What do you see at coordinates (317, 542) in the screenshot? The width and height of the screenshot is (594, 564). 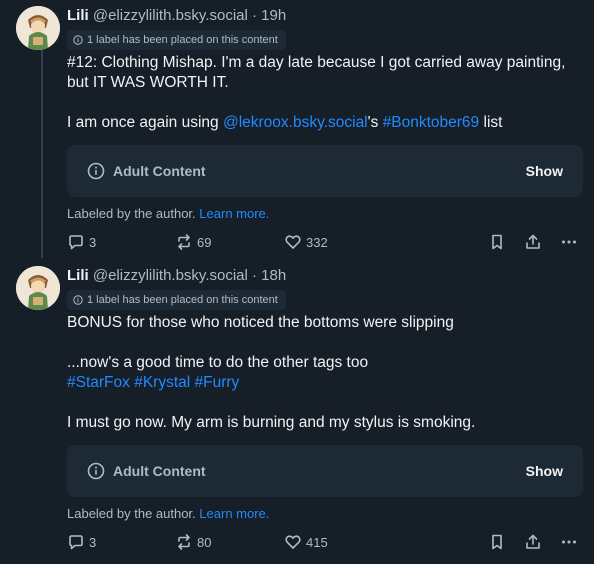 I see `like-count: 415` at bounding box center [317, 542].